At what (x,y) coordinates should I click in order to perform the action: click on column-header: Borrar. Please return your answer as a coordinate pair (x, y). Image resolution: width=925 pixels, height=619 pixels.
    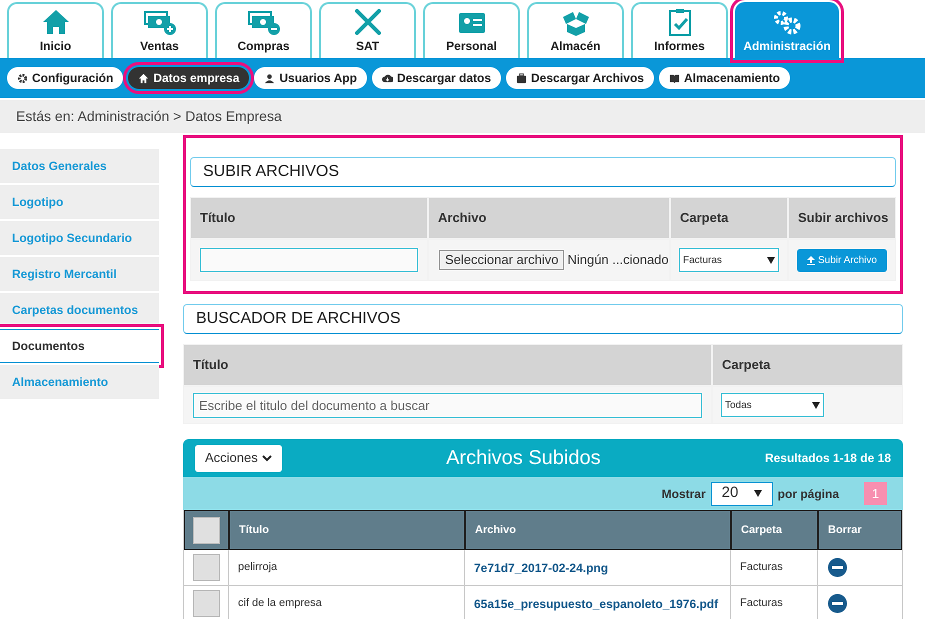
    Looking at the image, I should click on (860, 530).